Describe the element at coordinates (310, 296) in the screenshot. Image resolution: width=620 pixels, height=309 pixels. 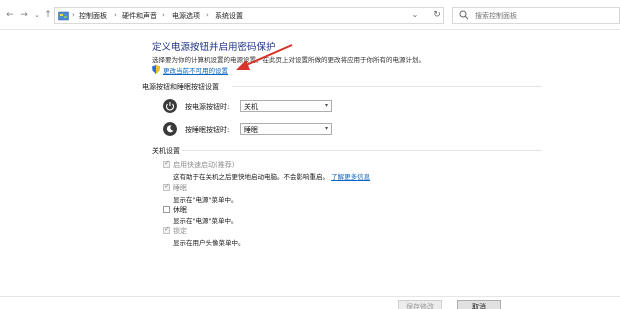
I see `footer-divider` at that location.